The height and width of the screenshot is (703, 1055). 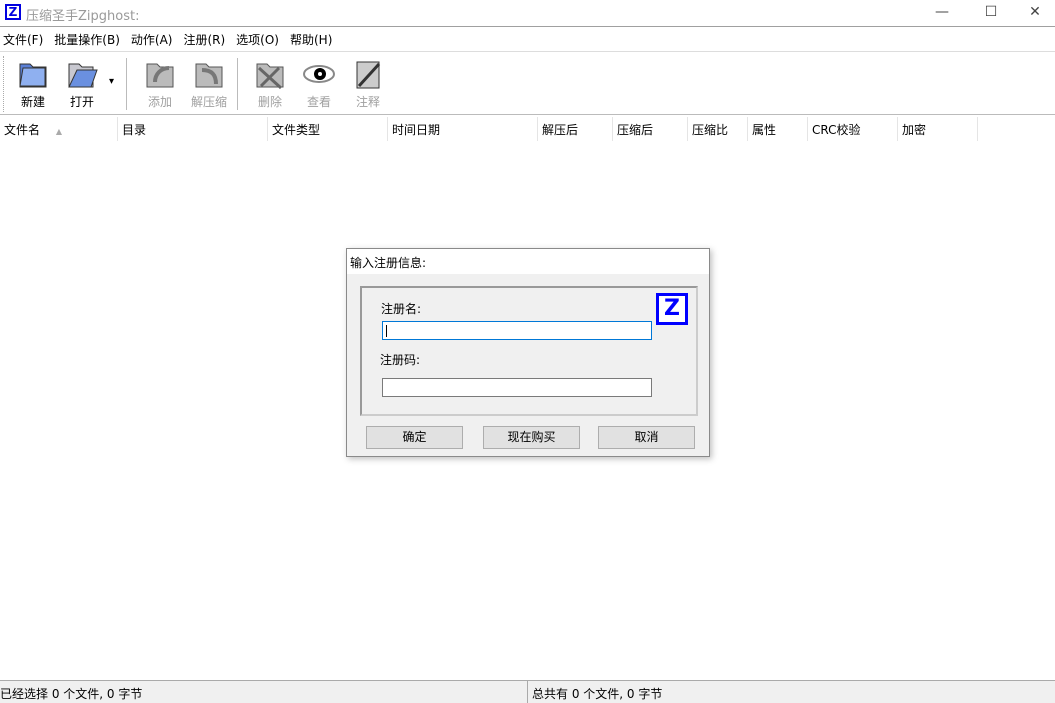 What do you see at coordinates (1033, 13) in the screenshot?
I see `close-button: ✕` at bounding box center [1033, 13].